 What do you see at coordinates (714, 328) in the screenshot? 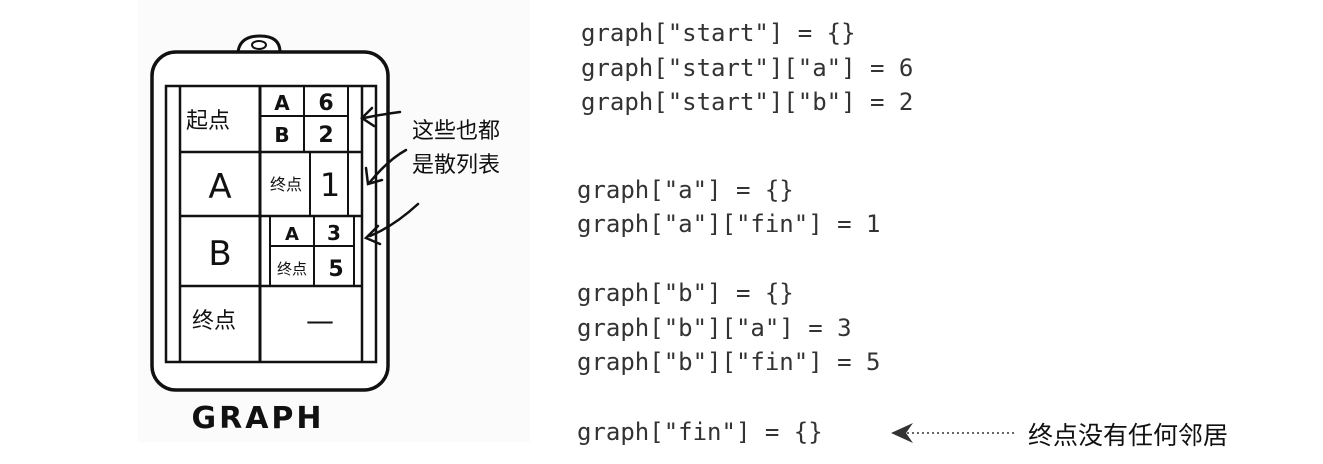
I see `code-line: graph["b"]["a"] = 3` at bounding box center [714, 328].